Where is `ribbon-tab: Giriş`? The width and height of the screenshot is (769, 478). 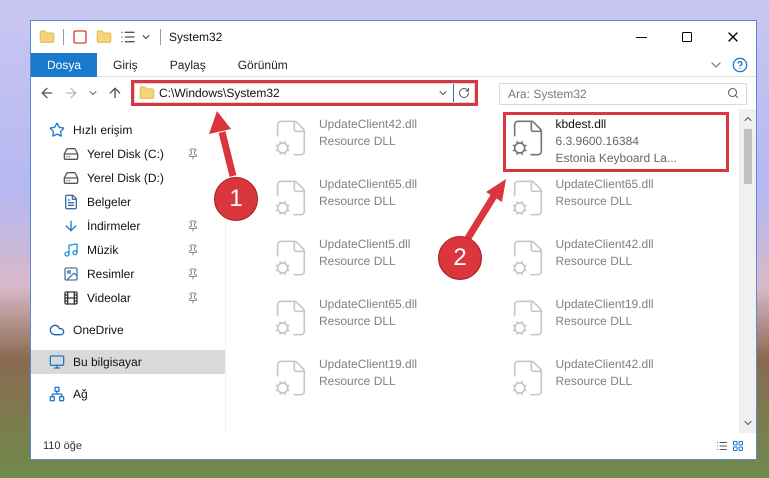 ribbon-tab: Giriş is located at coordinates (125, 64).